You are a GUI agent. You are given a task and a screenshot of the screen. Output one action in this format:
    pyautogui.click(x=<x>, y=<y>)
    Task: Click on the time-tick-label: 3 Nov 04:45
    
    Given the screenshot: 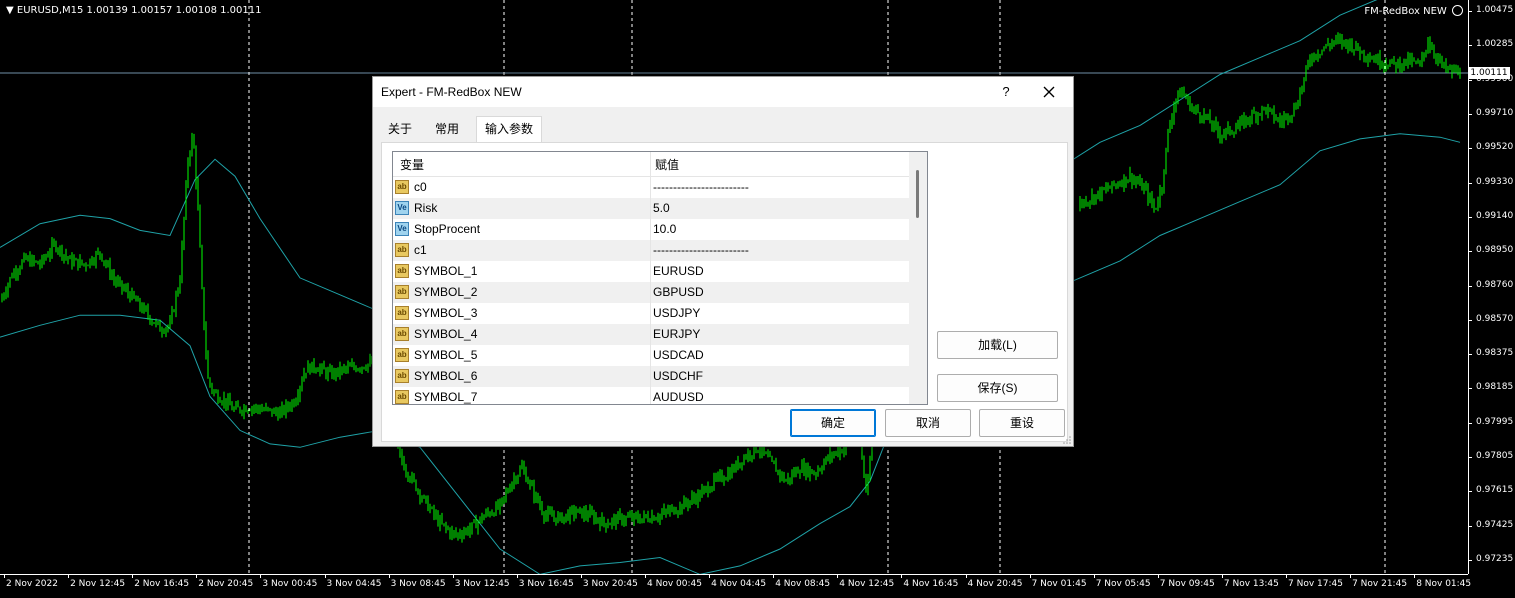 What is the action you would take?
    pyautogui.click(x=354, y=584)
    